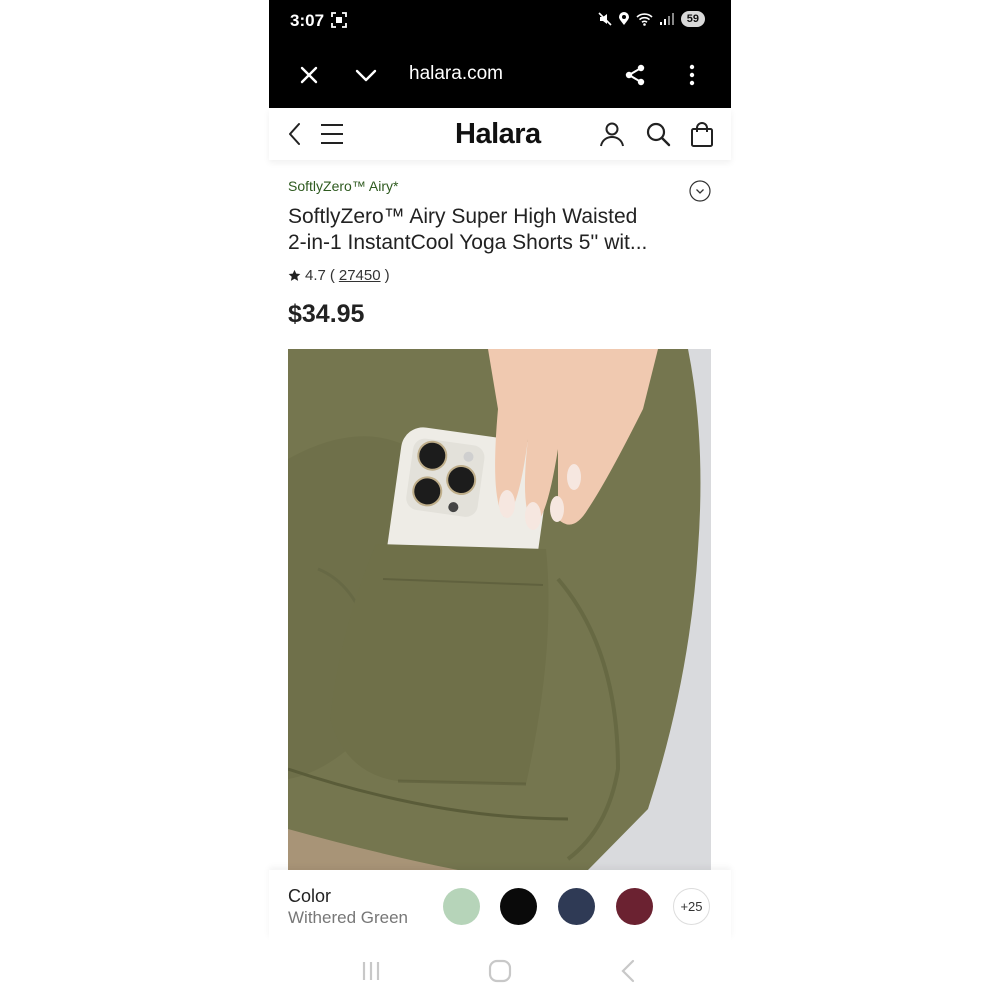 The image size is (1000, 1000). Describe the element at coordinates (343, 186) in the screenshot. I see `collection-link: SoftlyZero™ Airy*` at that location.